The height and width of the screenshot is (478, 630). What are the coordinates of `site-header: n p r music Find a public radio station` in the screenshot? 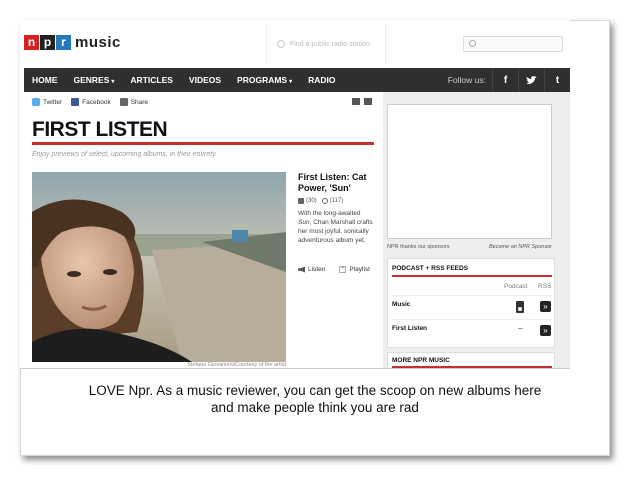 It's located at (295, 44).